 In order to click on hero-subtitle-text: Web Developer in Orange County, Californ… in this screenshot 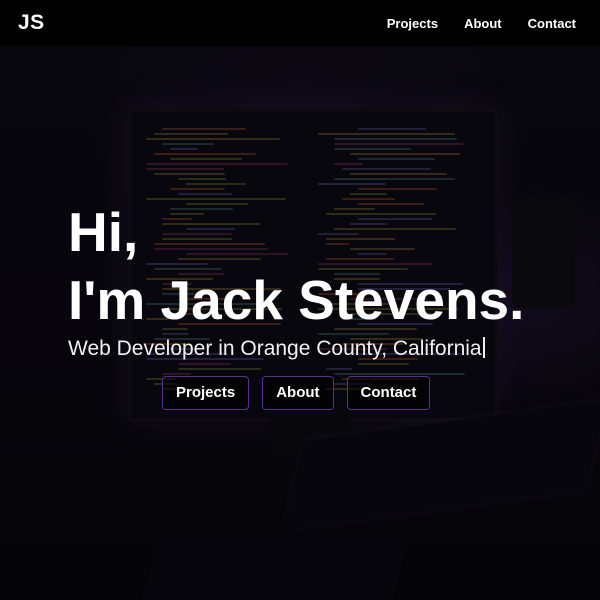, I will do `click(275, 348)`.